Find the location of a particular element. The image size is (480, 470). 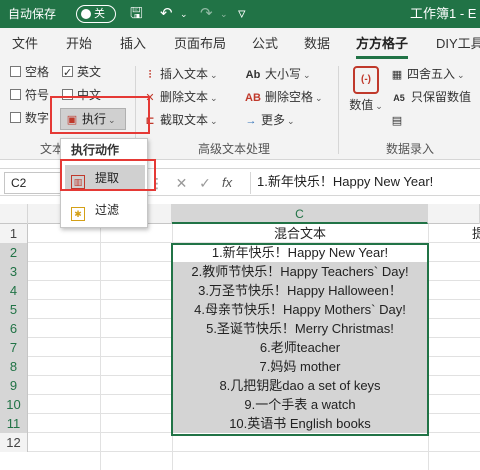

case-label: 大小写 is located at coordinates (283, 74).